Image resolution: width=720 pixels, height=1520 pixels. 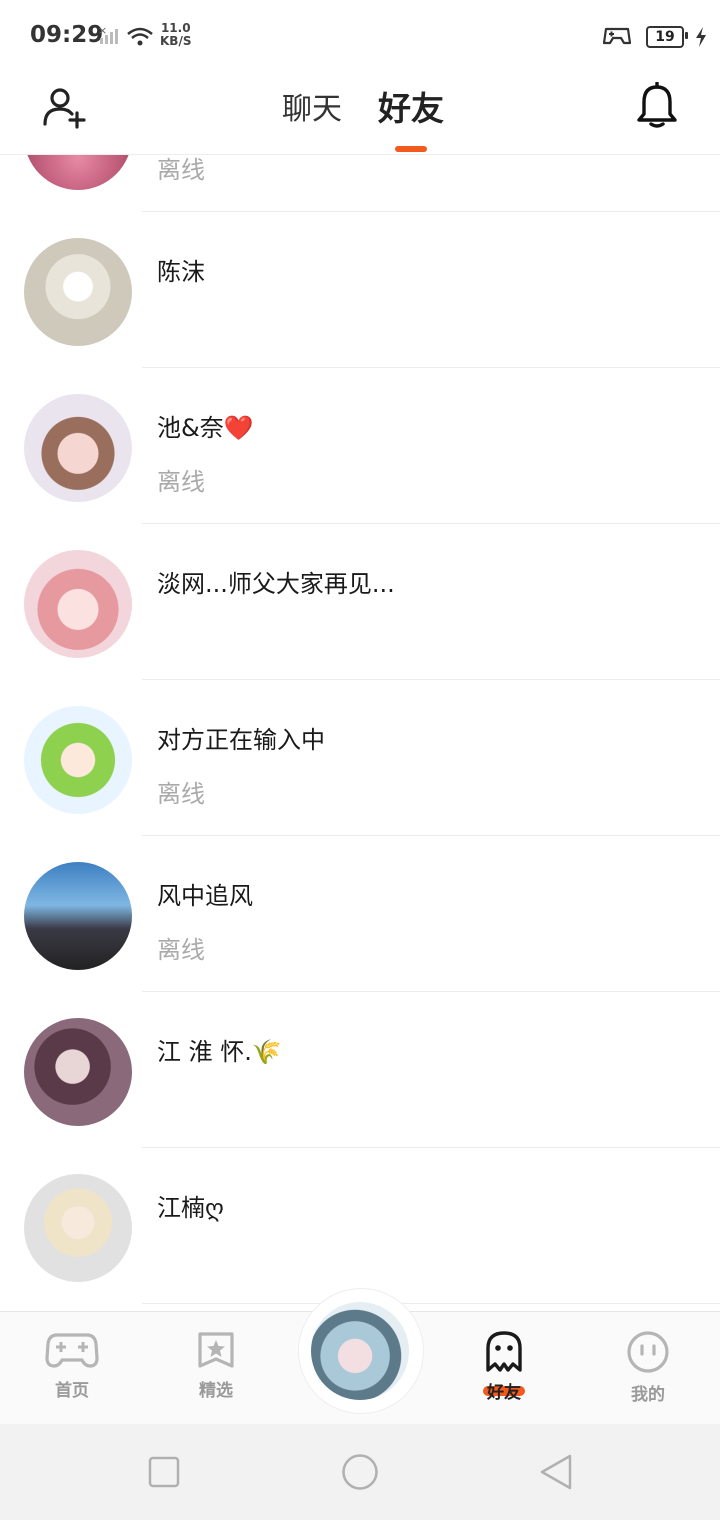 I want to click on friend-name: 陈沫, so click(x=181, y=272).